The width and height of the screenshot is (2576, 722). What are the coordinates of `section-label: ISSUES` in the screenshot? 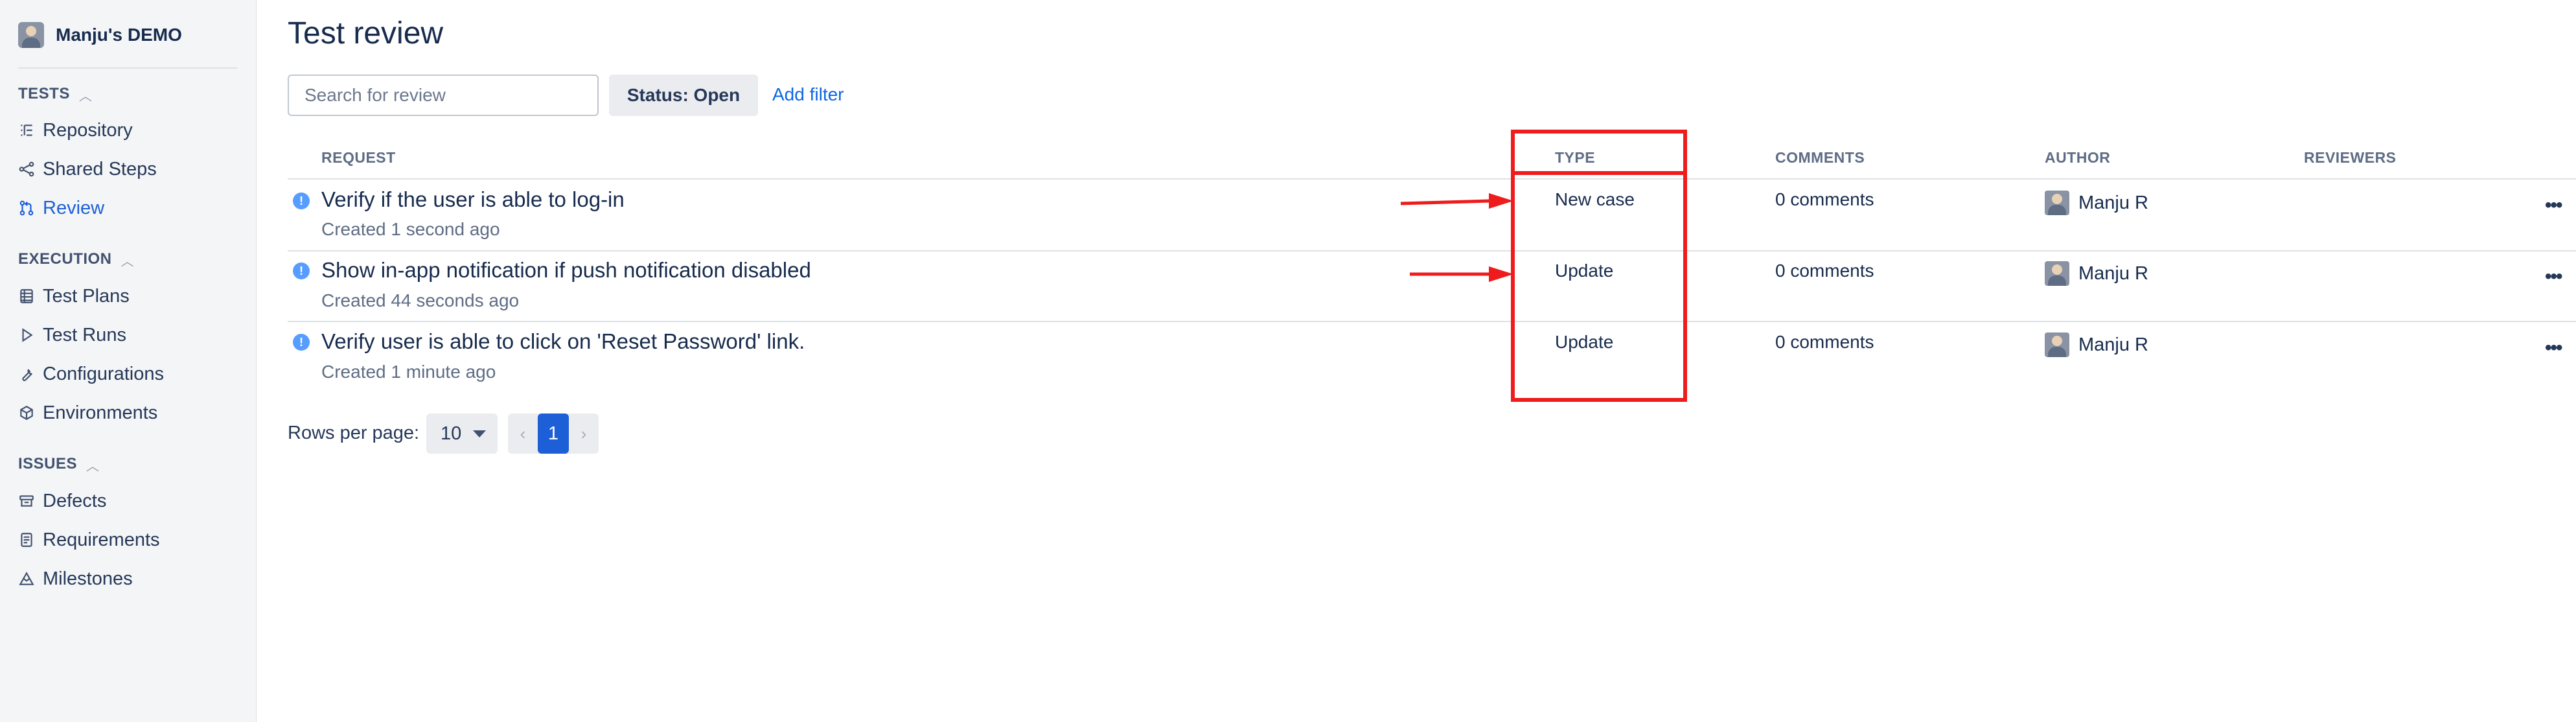 It's located at (48, 463).